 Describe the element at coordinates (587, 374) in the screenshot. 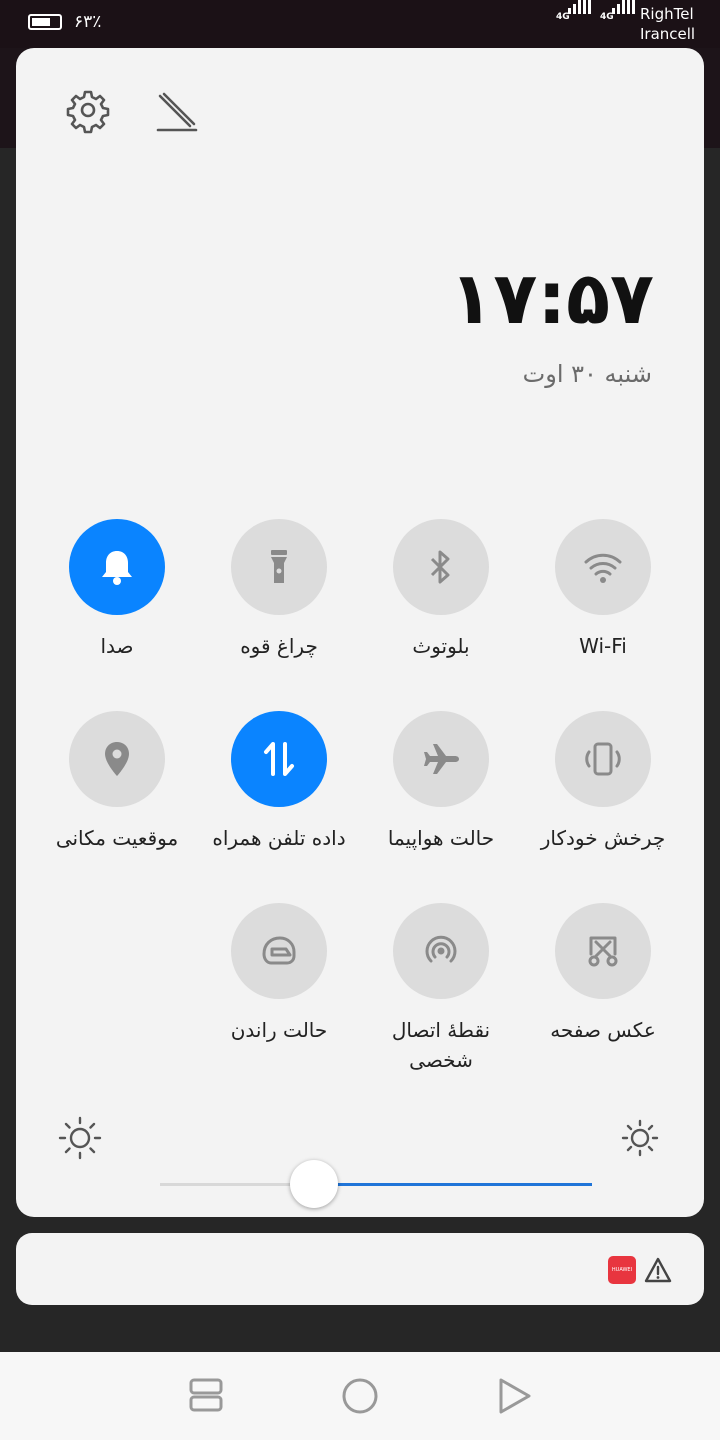

I see `date-text: شنبه ۳۰ اوت` at that location.